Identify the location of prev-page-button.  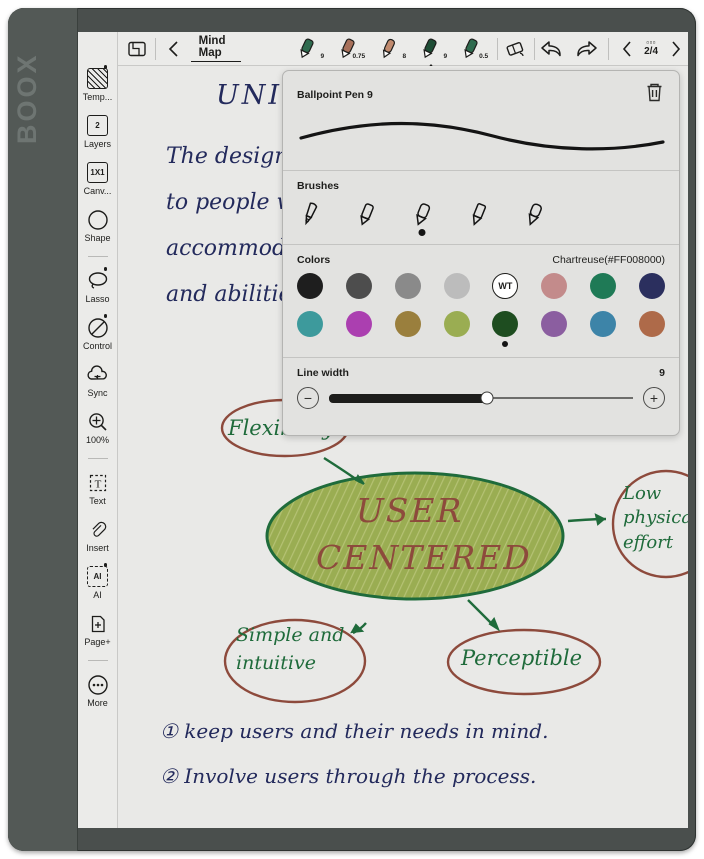
(627, 49).